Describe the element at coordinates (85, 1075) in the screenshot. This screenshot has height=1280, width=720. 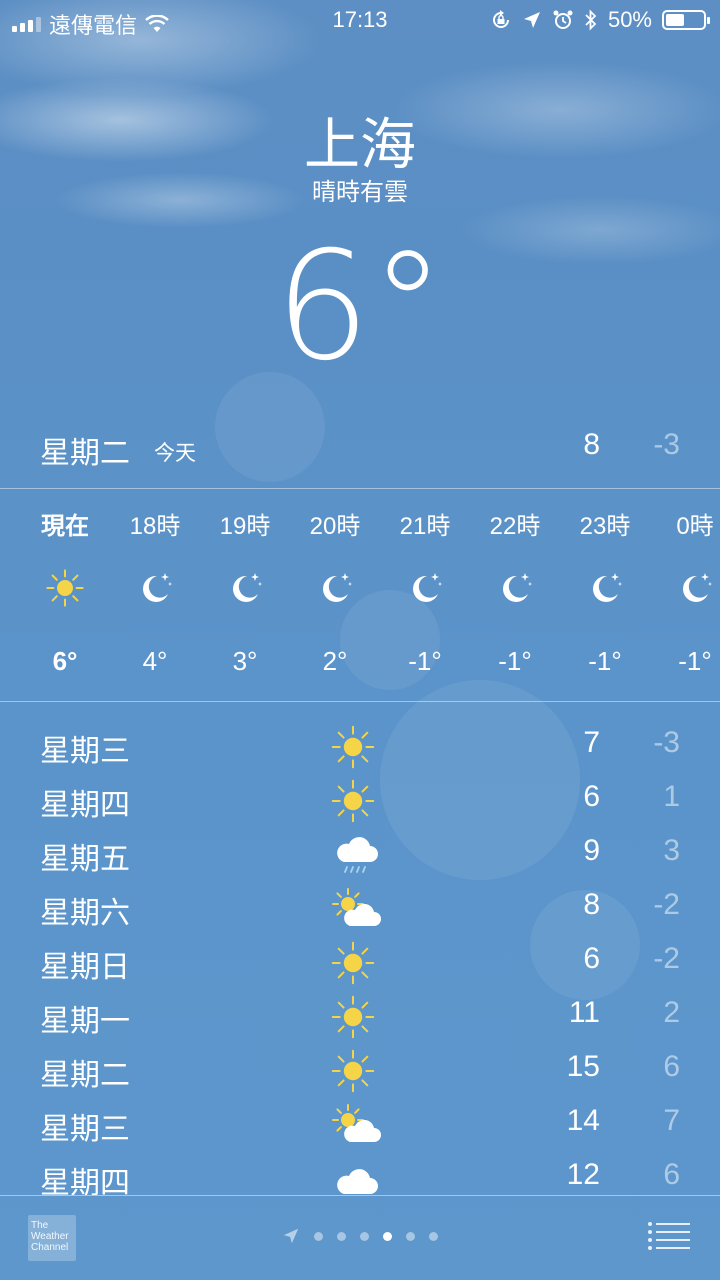
I see `day-name: 星期二` at that location.